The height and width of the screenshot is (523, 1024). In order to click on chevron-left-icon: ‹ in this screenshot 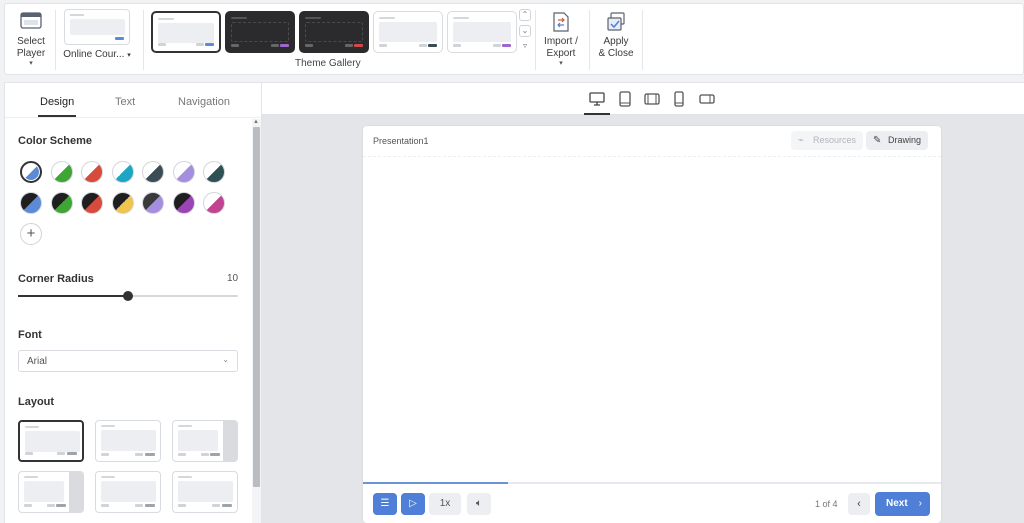, I will do `click(859, 504)`.